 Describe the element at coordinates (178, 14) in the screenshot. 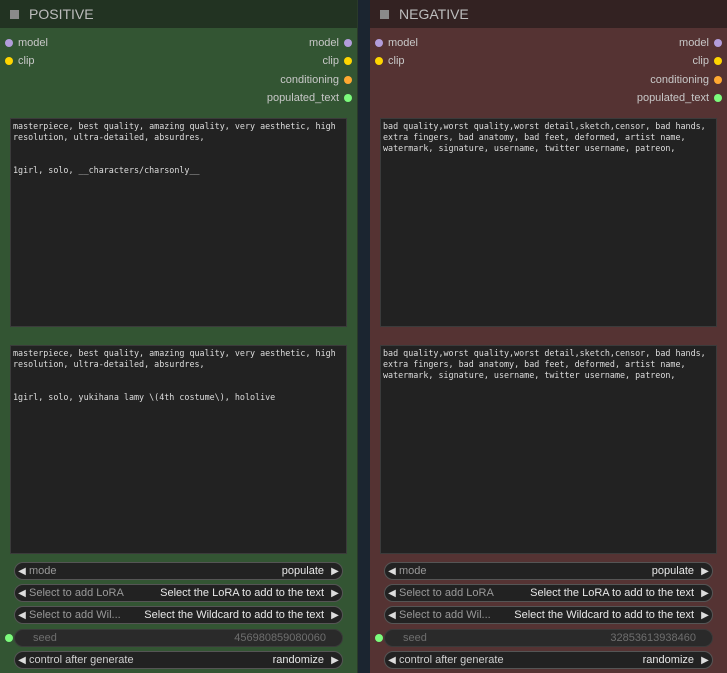

I see `node-title-bar: POSITIVE` at that location.